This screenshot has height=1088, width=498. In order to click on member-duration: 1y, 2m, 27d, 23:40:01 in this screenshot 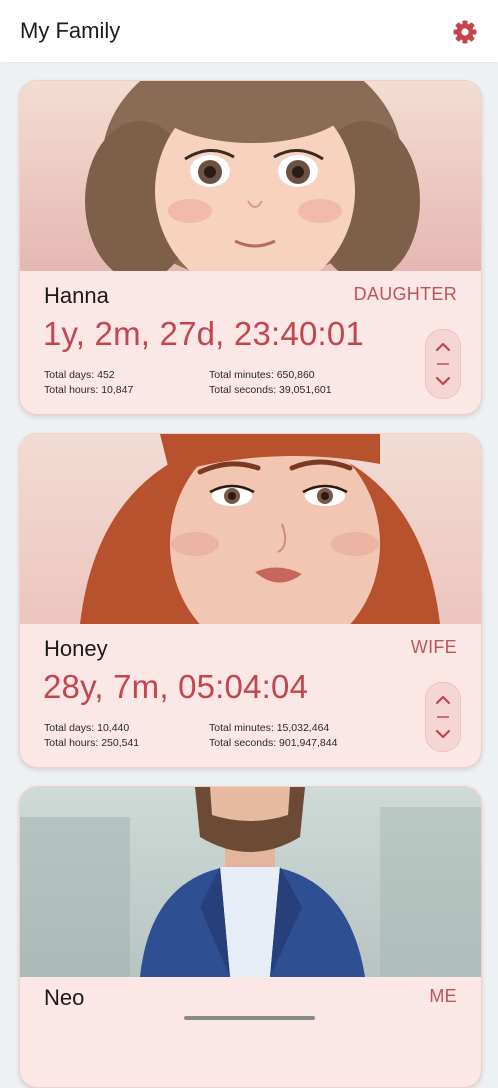, I will do `click(203, 333)`.